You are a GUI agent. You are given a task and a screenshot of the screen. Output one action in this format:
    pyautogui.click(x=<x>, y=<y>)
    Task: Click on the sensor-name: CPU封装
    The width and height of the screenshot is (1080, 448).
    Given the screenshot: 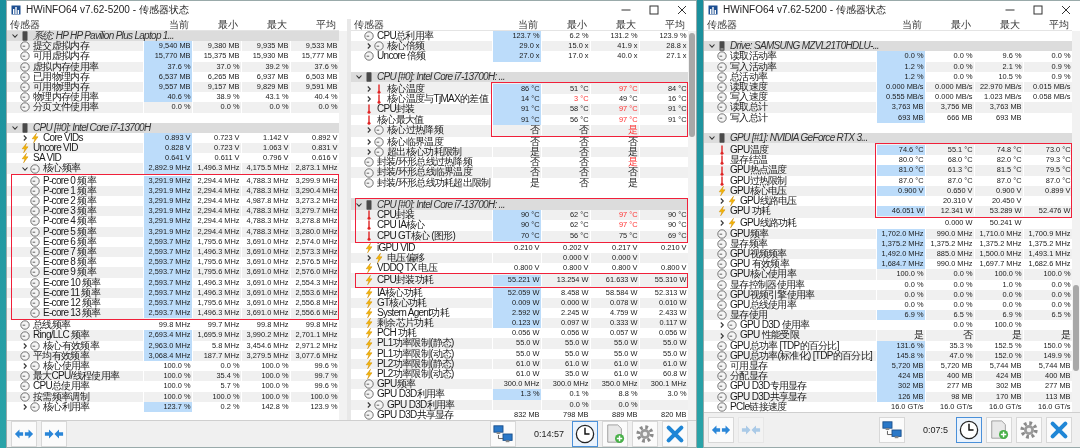 What is the action you would take?
    pyautogui.click(x=396, y=215)
    